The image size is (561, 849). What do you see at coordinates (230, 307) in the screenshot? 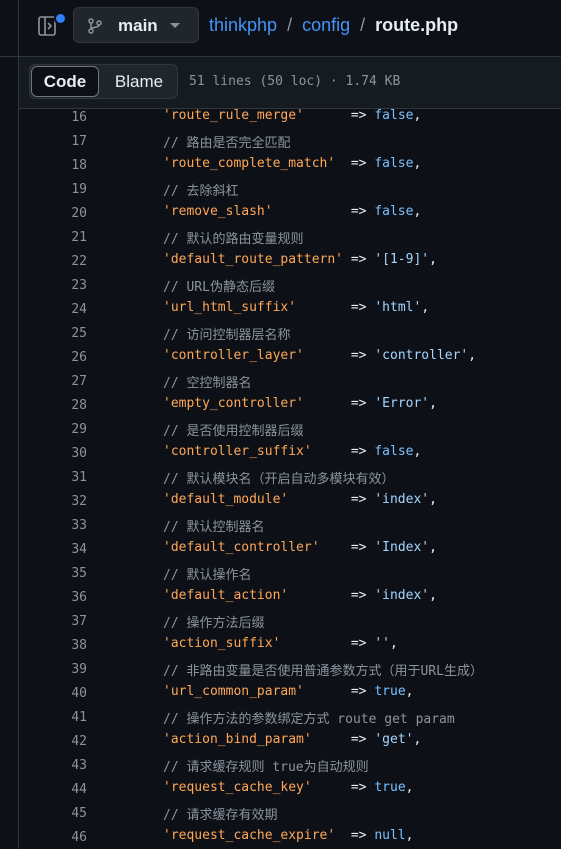
I see `config-key: 'url_html_suffix'` at bounding box center [230, 307].